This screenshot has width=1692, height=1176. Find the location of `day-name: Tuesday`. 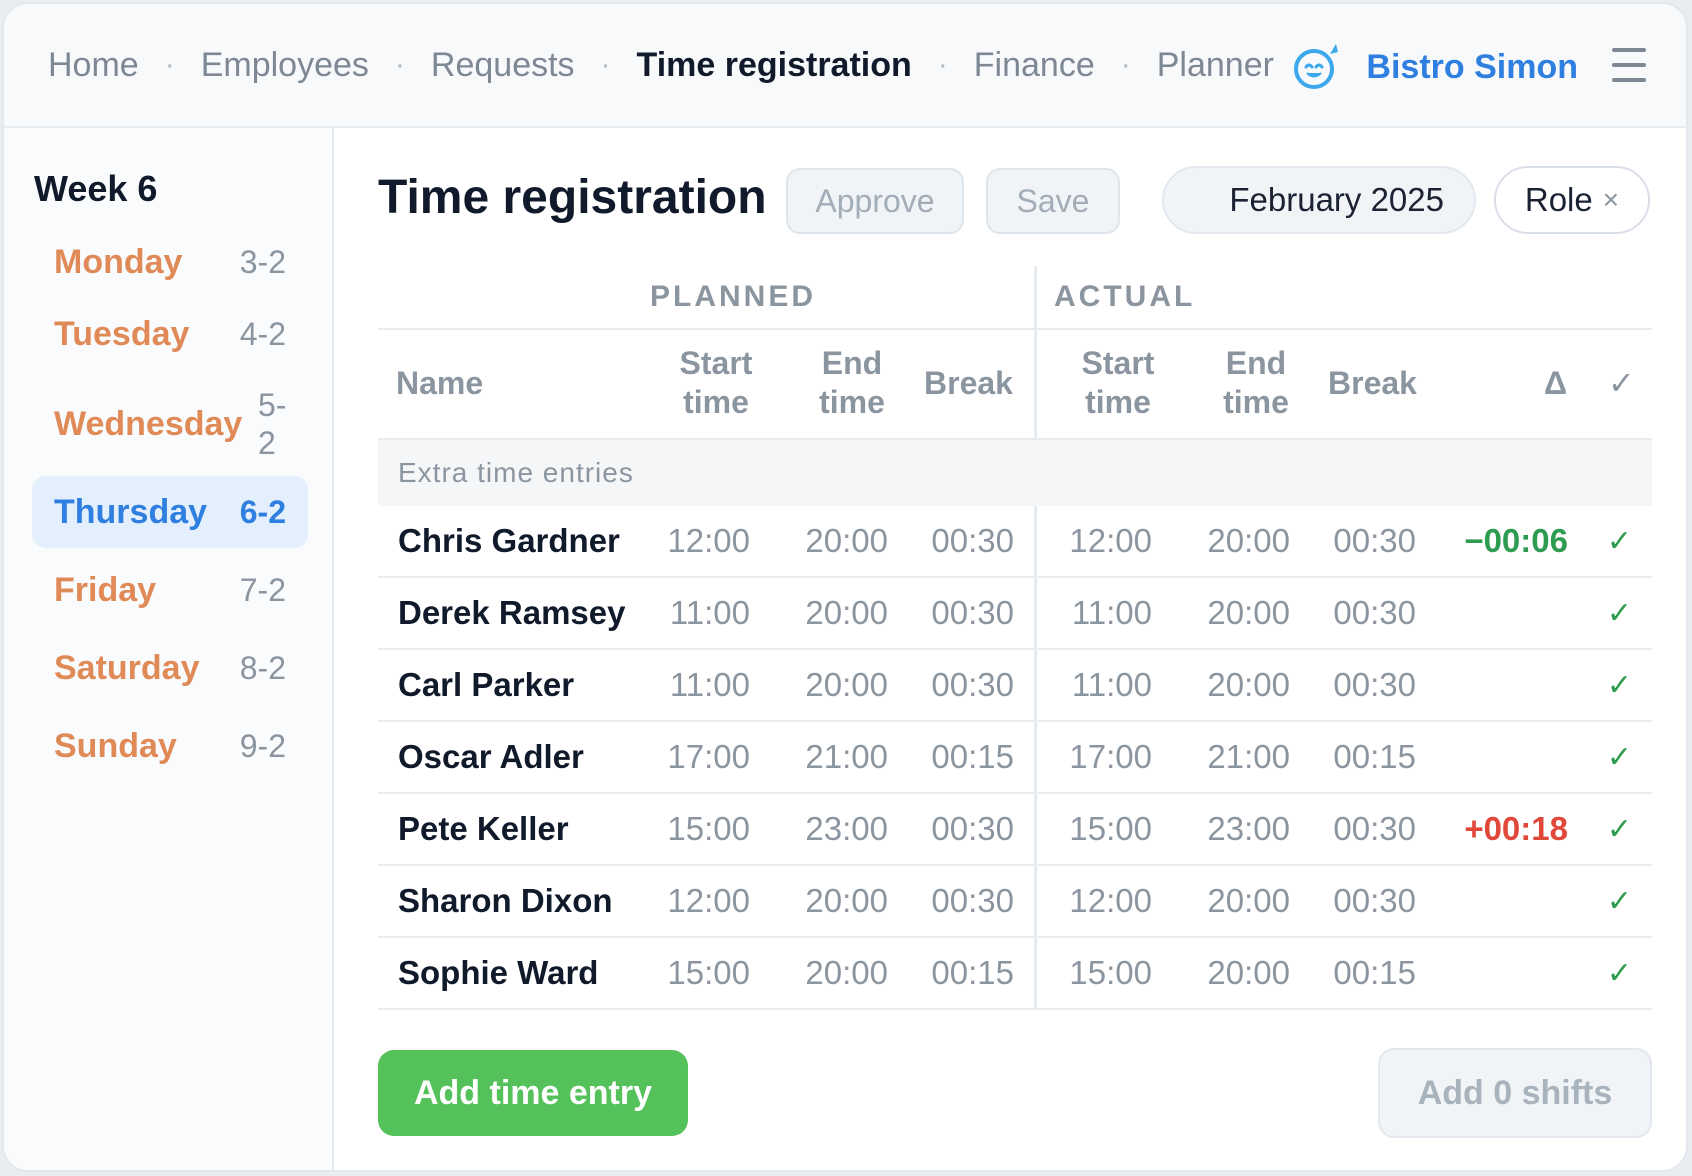

day-name: Tuesday is located at coordinates (122, 333).